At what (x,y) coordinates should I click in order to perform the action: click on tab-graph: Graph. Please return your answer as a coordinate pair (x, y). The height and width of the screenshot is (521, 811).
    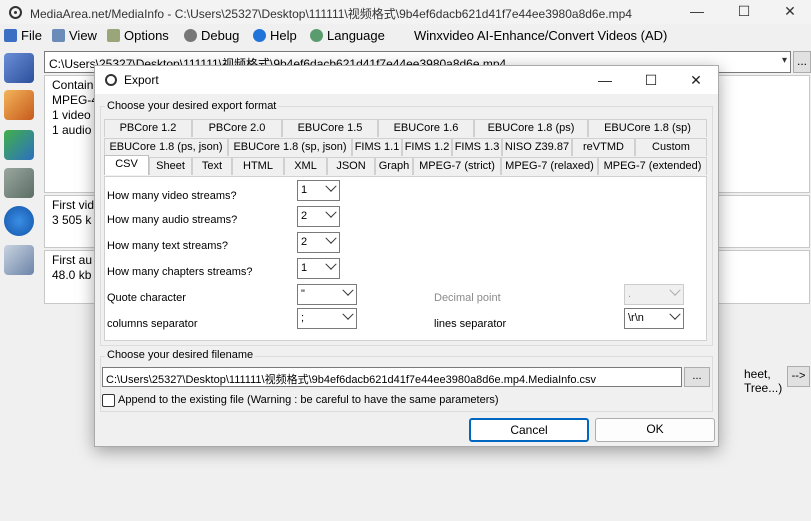
    Looking at the image, I should click on (394, 166).